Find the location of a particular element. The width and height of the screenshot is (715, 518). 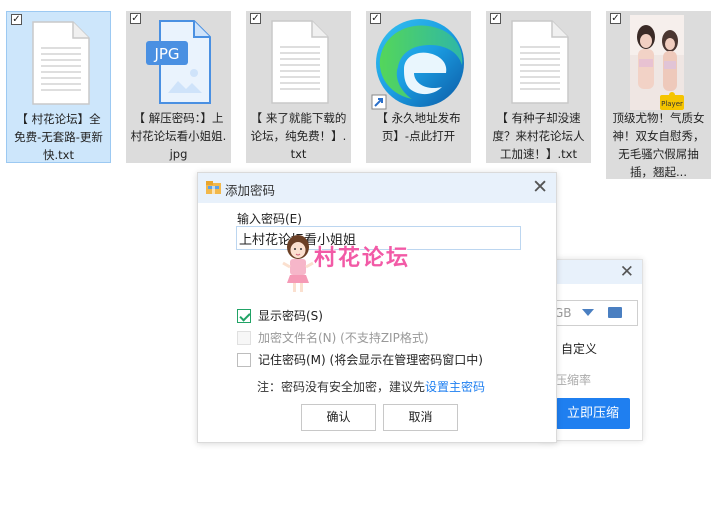

dialog-title: 添加密码 is located at coordinates (250, 190).